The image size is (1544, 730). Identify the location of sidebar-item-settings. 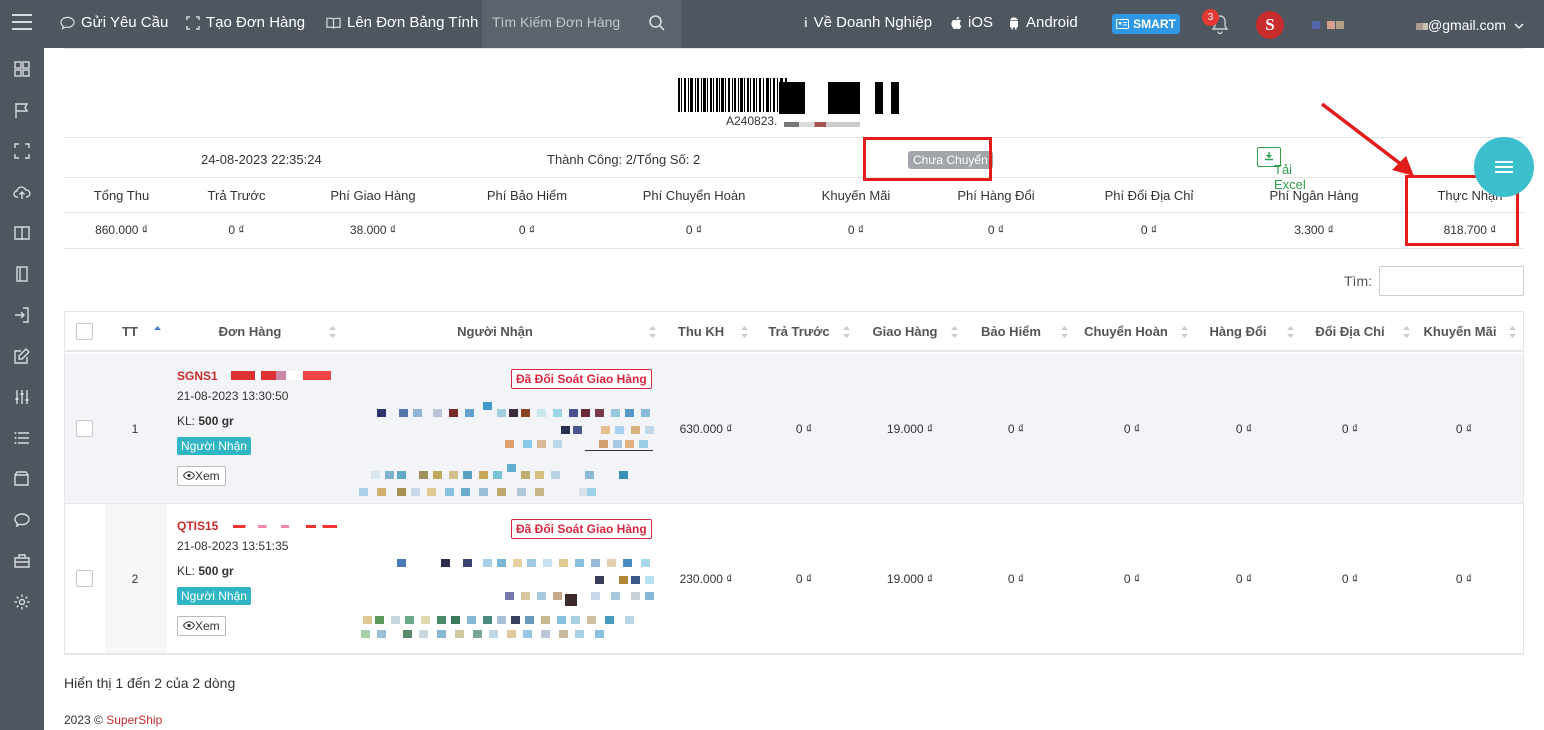
(22, 601).